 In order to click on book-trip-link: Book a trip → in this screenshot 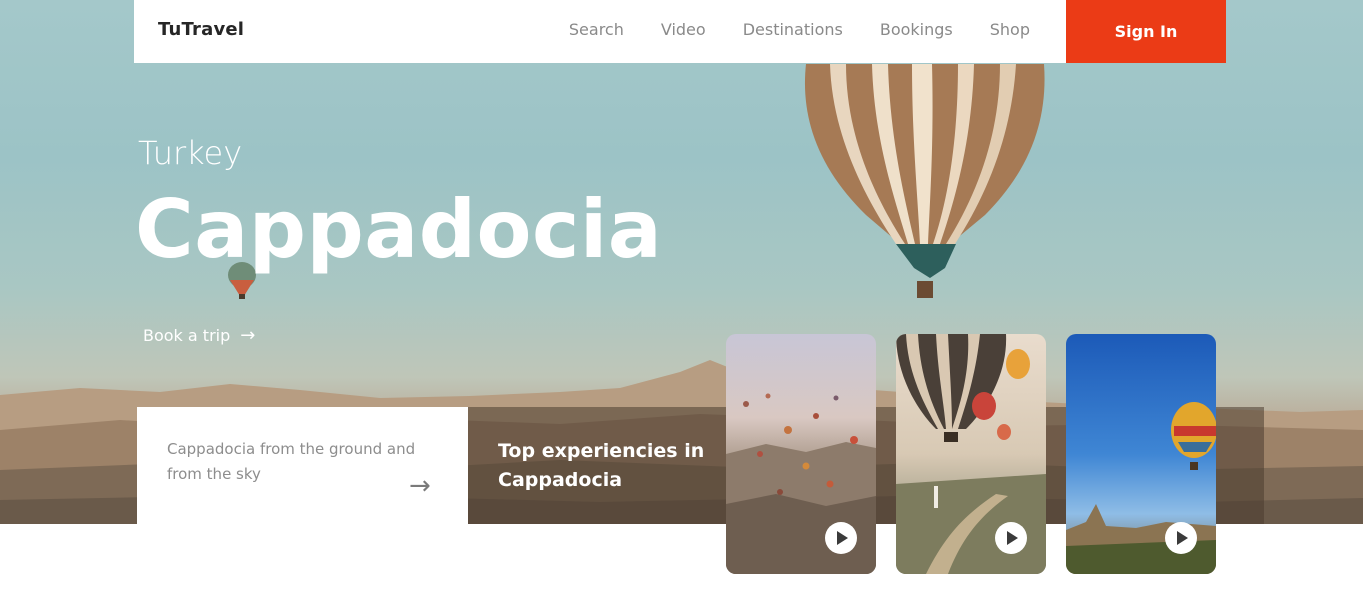, I will do `click(199, 335)`.